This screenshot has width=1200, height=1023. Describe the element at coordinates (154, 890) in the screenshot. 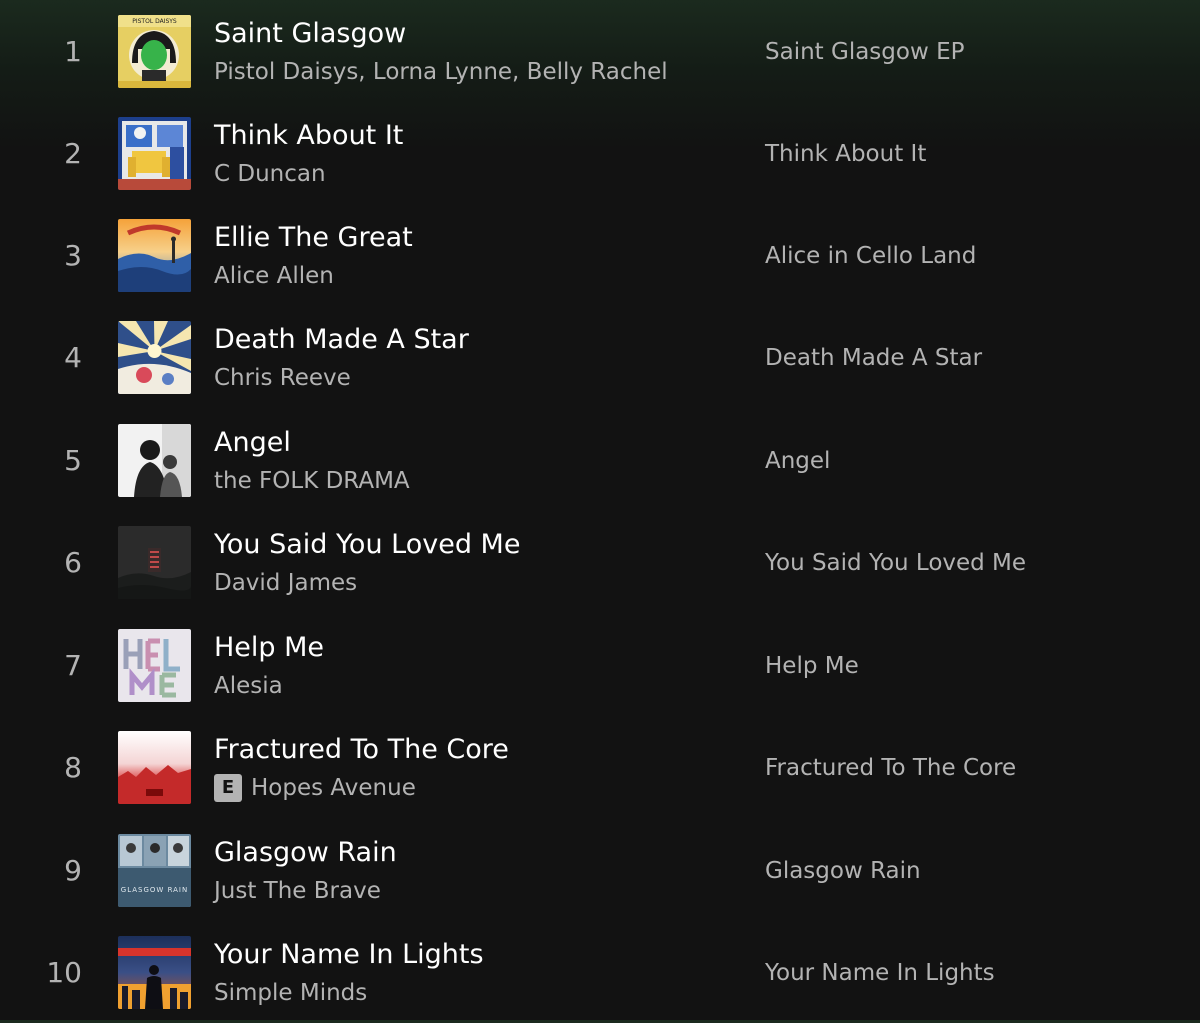

I see `cover-text: GLASGOW RAIN` at that location.